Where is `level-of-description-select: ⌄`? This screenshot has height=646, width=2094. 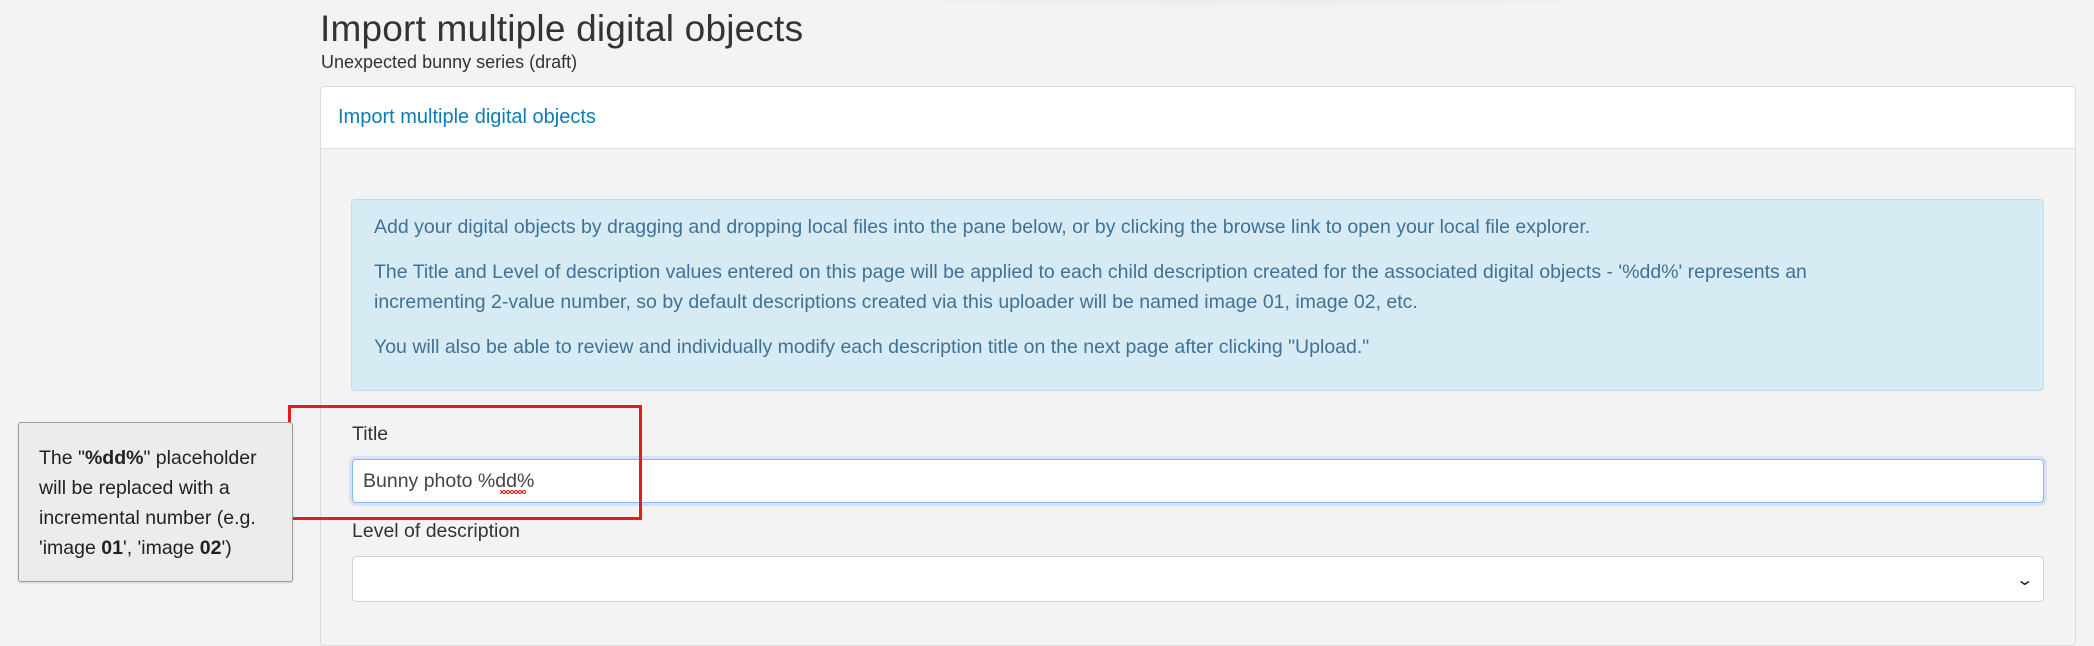
level-of-description-select: ⌄ is located at coordinates (1198, 579).